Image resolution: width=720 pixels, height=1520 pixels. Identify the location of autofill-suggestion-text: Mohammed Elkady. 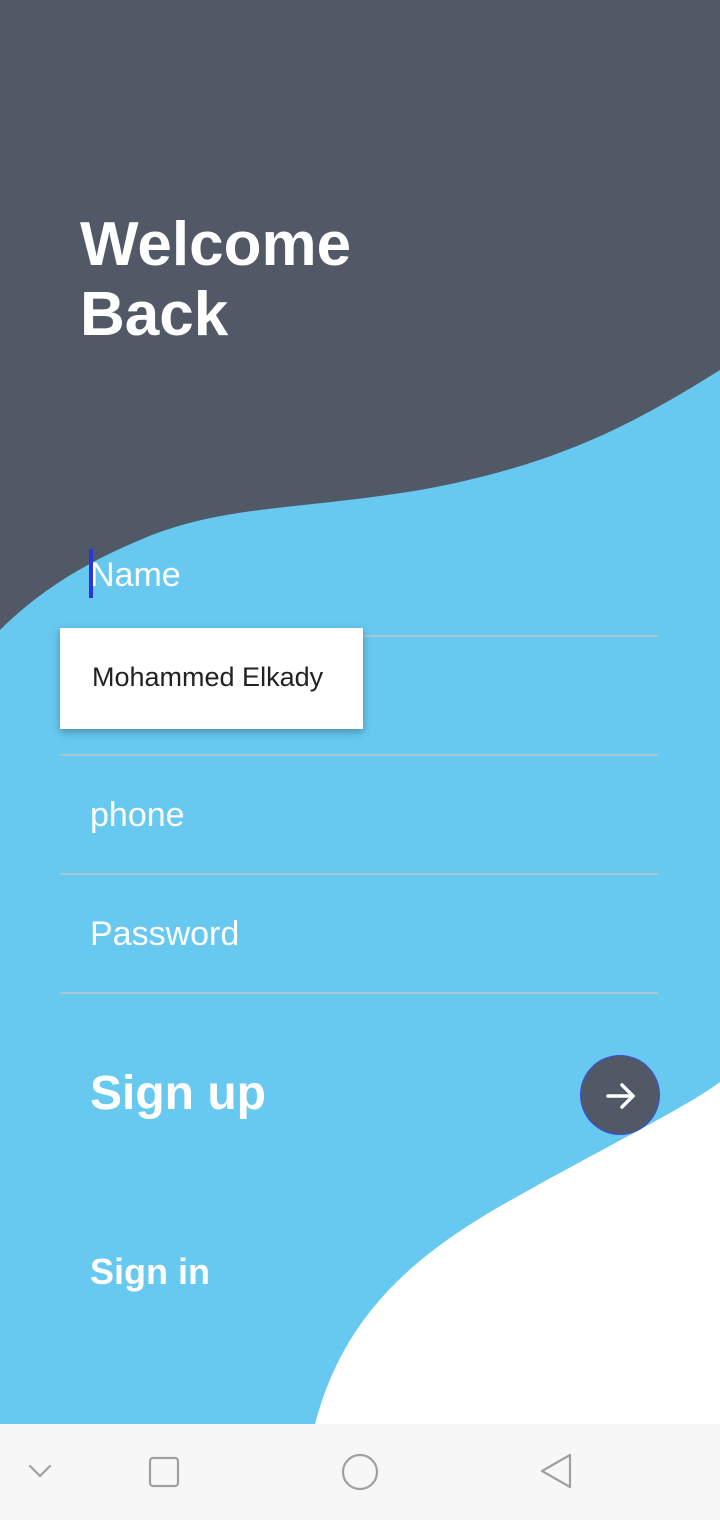
(208, 677).